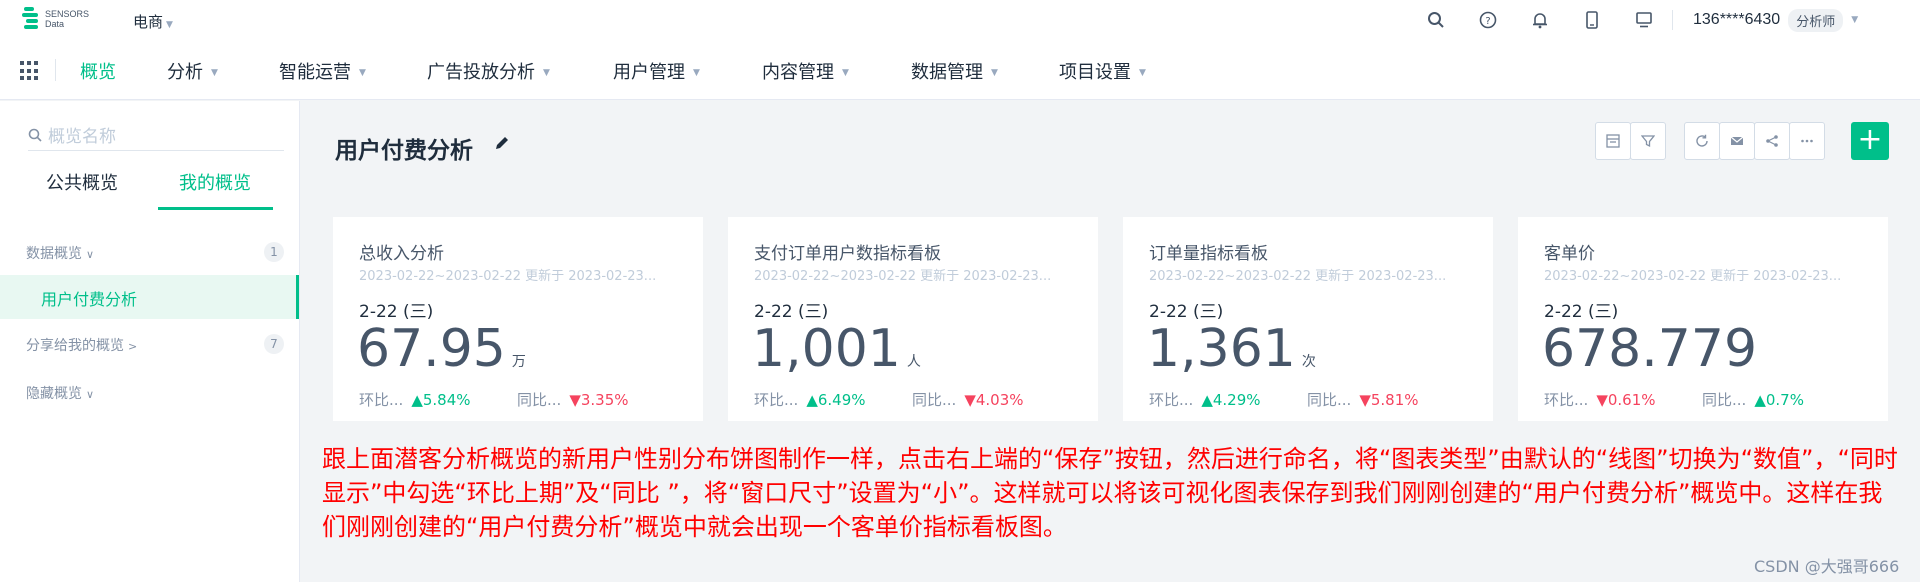 The width and height of the screenshot is (1920, 582). I want to click on card-title: 总收入分析, so click(401, 254).